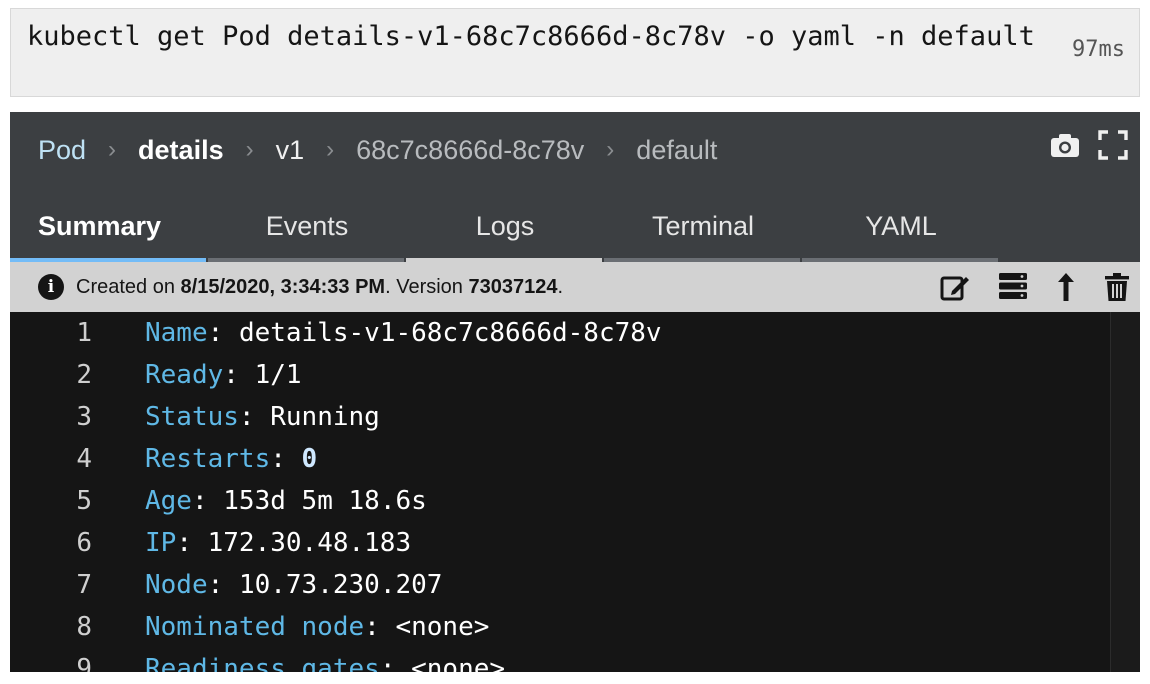  I want to click on code-value: Running, so click(325, 417).